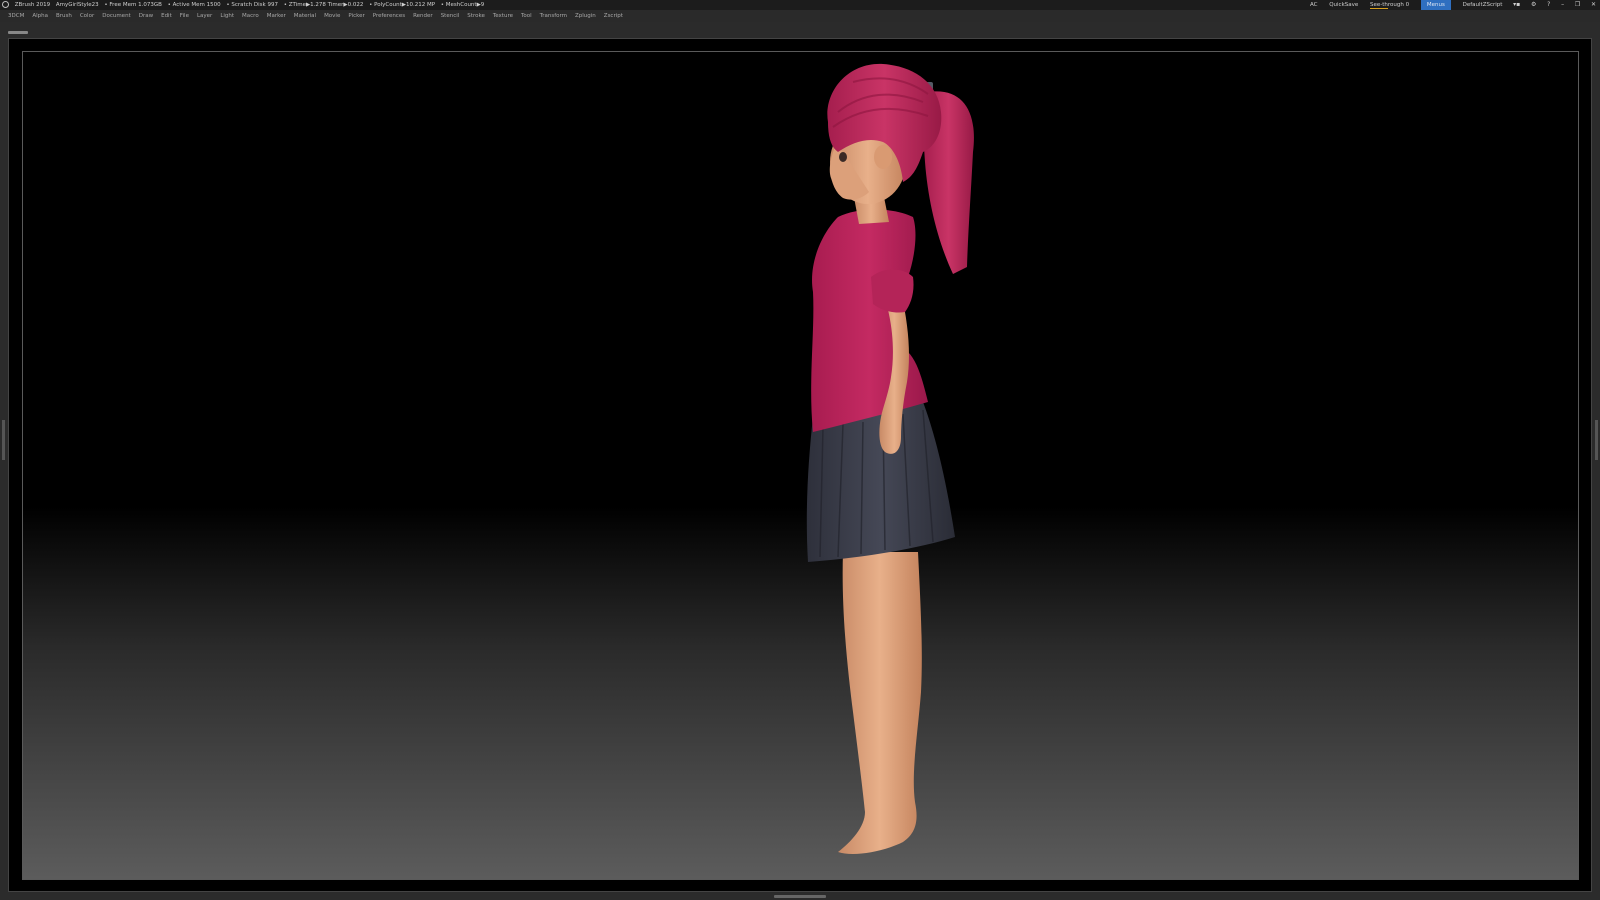 Image resolution: width=1600 pixels, height=900 pixels. I want to click on menu-item-document: Document, so click(116, 16).